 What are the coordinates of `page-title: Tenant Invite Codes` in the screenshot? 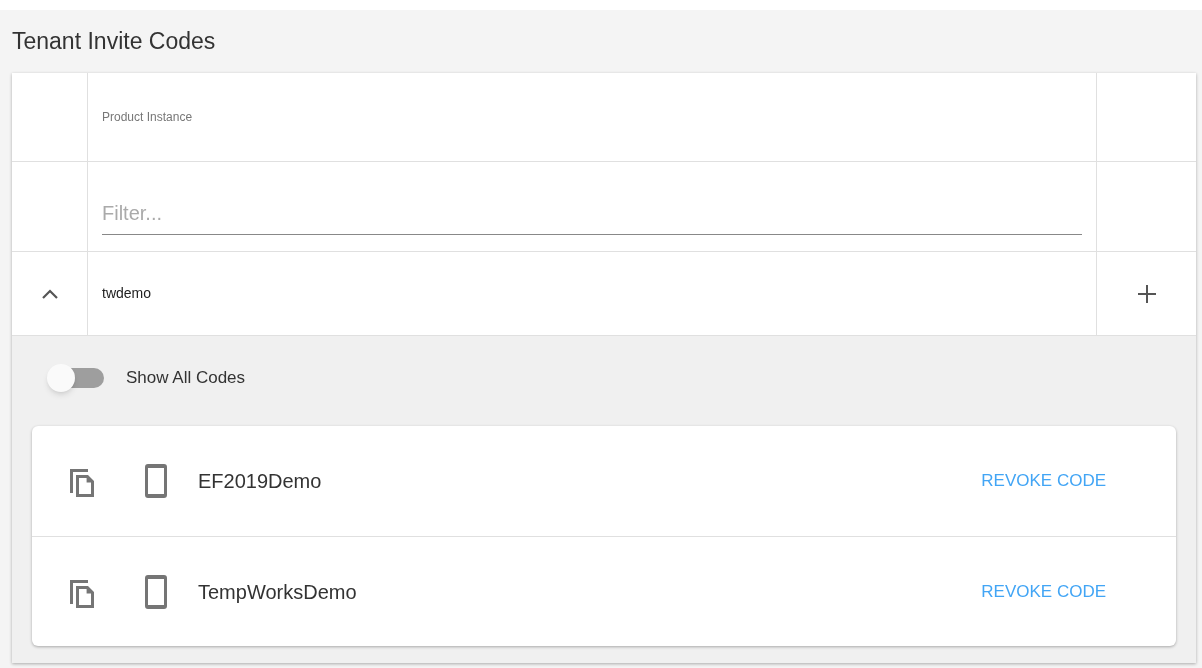 It's located at (114, 42).